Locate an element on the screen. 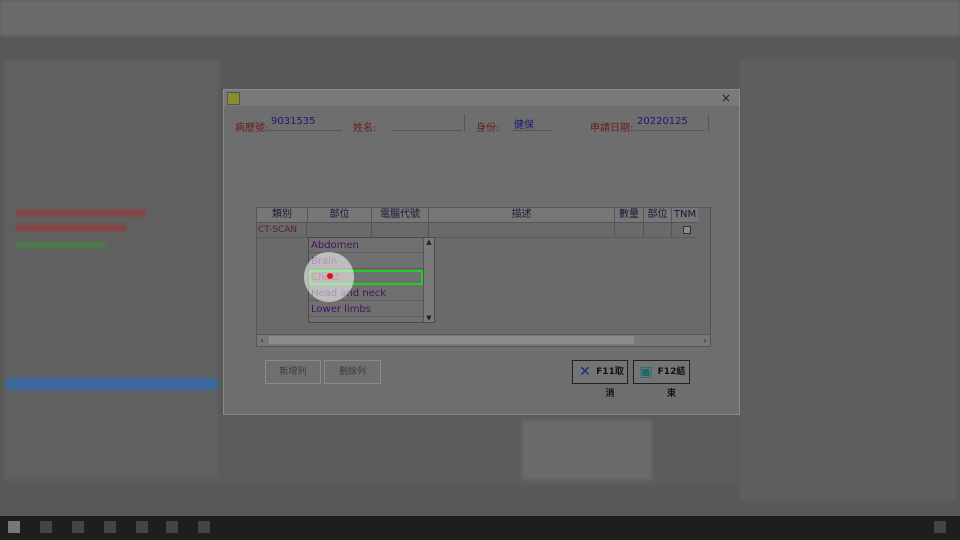  cell-description is located at coordinates (522, 230).